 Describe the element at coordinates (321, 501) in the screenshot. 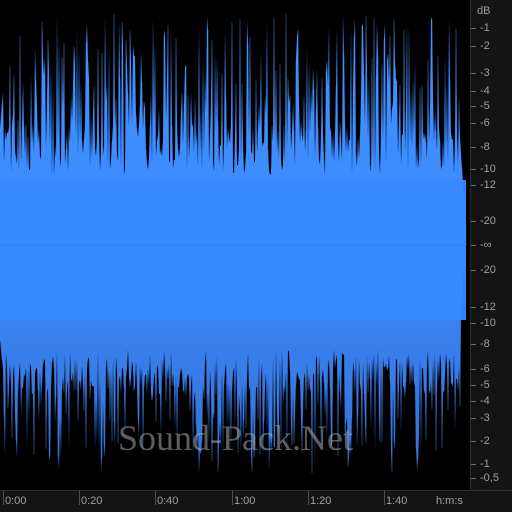

I see `time-label: 1:20` at that location.